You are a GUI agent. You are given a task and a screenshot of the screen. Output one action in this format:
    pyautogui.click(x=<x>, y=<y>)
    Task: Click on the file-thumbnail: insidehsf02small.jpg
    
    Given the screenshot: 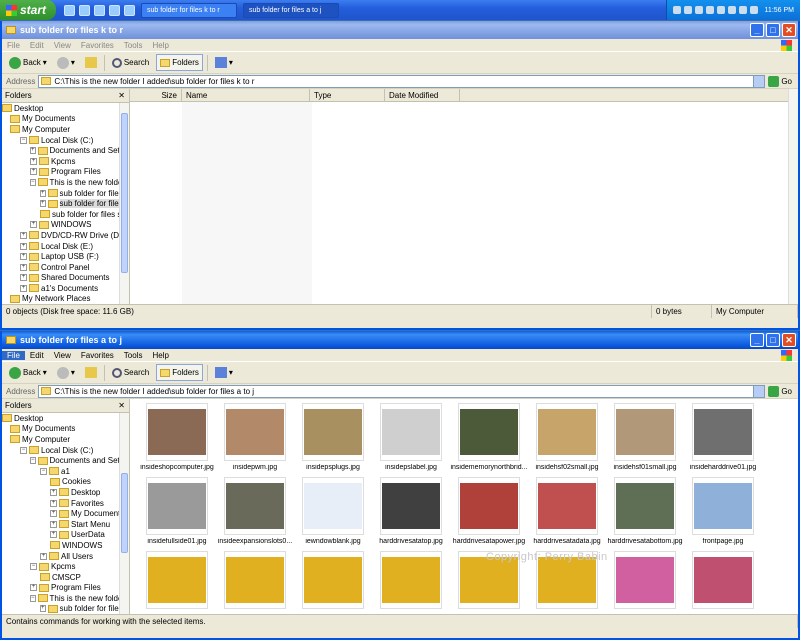 What is the action you would take?
    pyautogui.click(x=567, y=437)
    